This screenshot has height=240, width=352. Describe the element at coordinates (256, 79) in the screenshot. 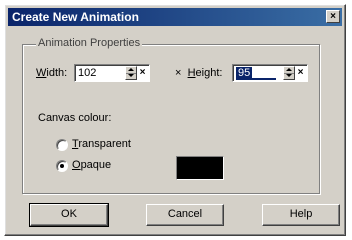

I see `selection-underline` at that location.